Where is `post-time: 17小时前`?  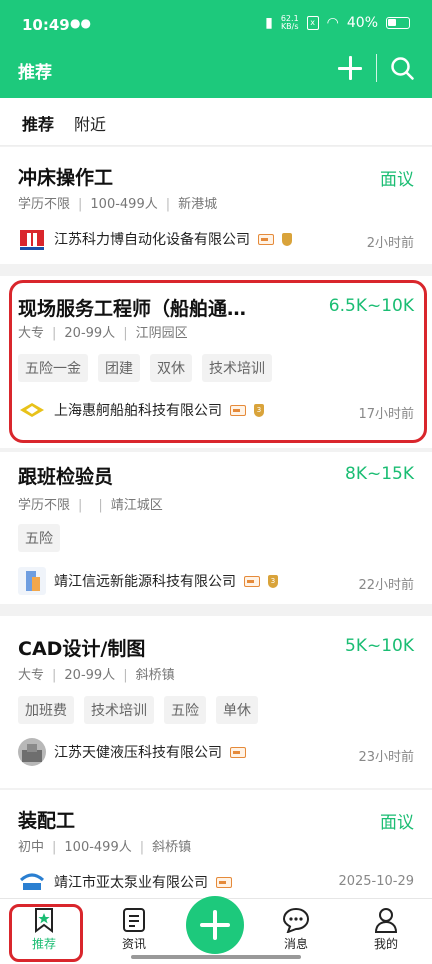 post-time: 17小时前 is located at coordinates (386, 414).